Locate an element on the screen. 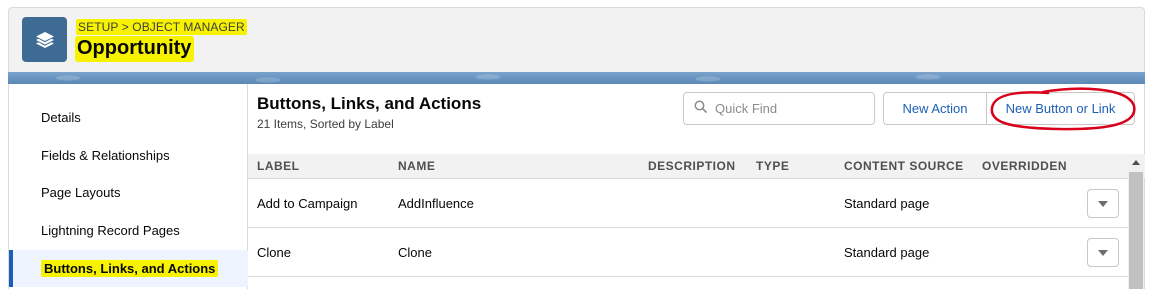 The width and height of the screenshot is (1151, 289). table-row: Clone Clone Standard page is located at coordinates (688, 252).